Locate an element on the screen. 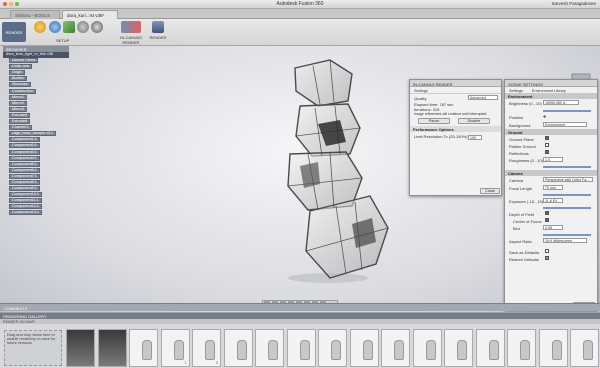 The image size is (600, 368). save-defaults-label: Save as Defaults is located at coordinates (524, 252).